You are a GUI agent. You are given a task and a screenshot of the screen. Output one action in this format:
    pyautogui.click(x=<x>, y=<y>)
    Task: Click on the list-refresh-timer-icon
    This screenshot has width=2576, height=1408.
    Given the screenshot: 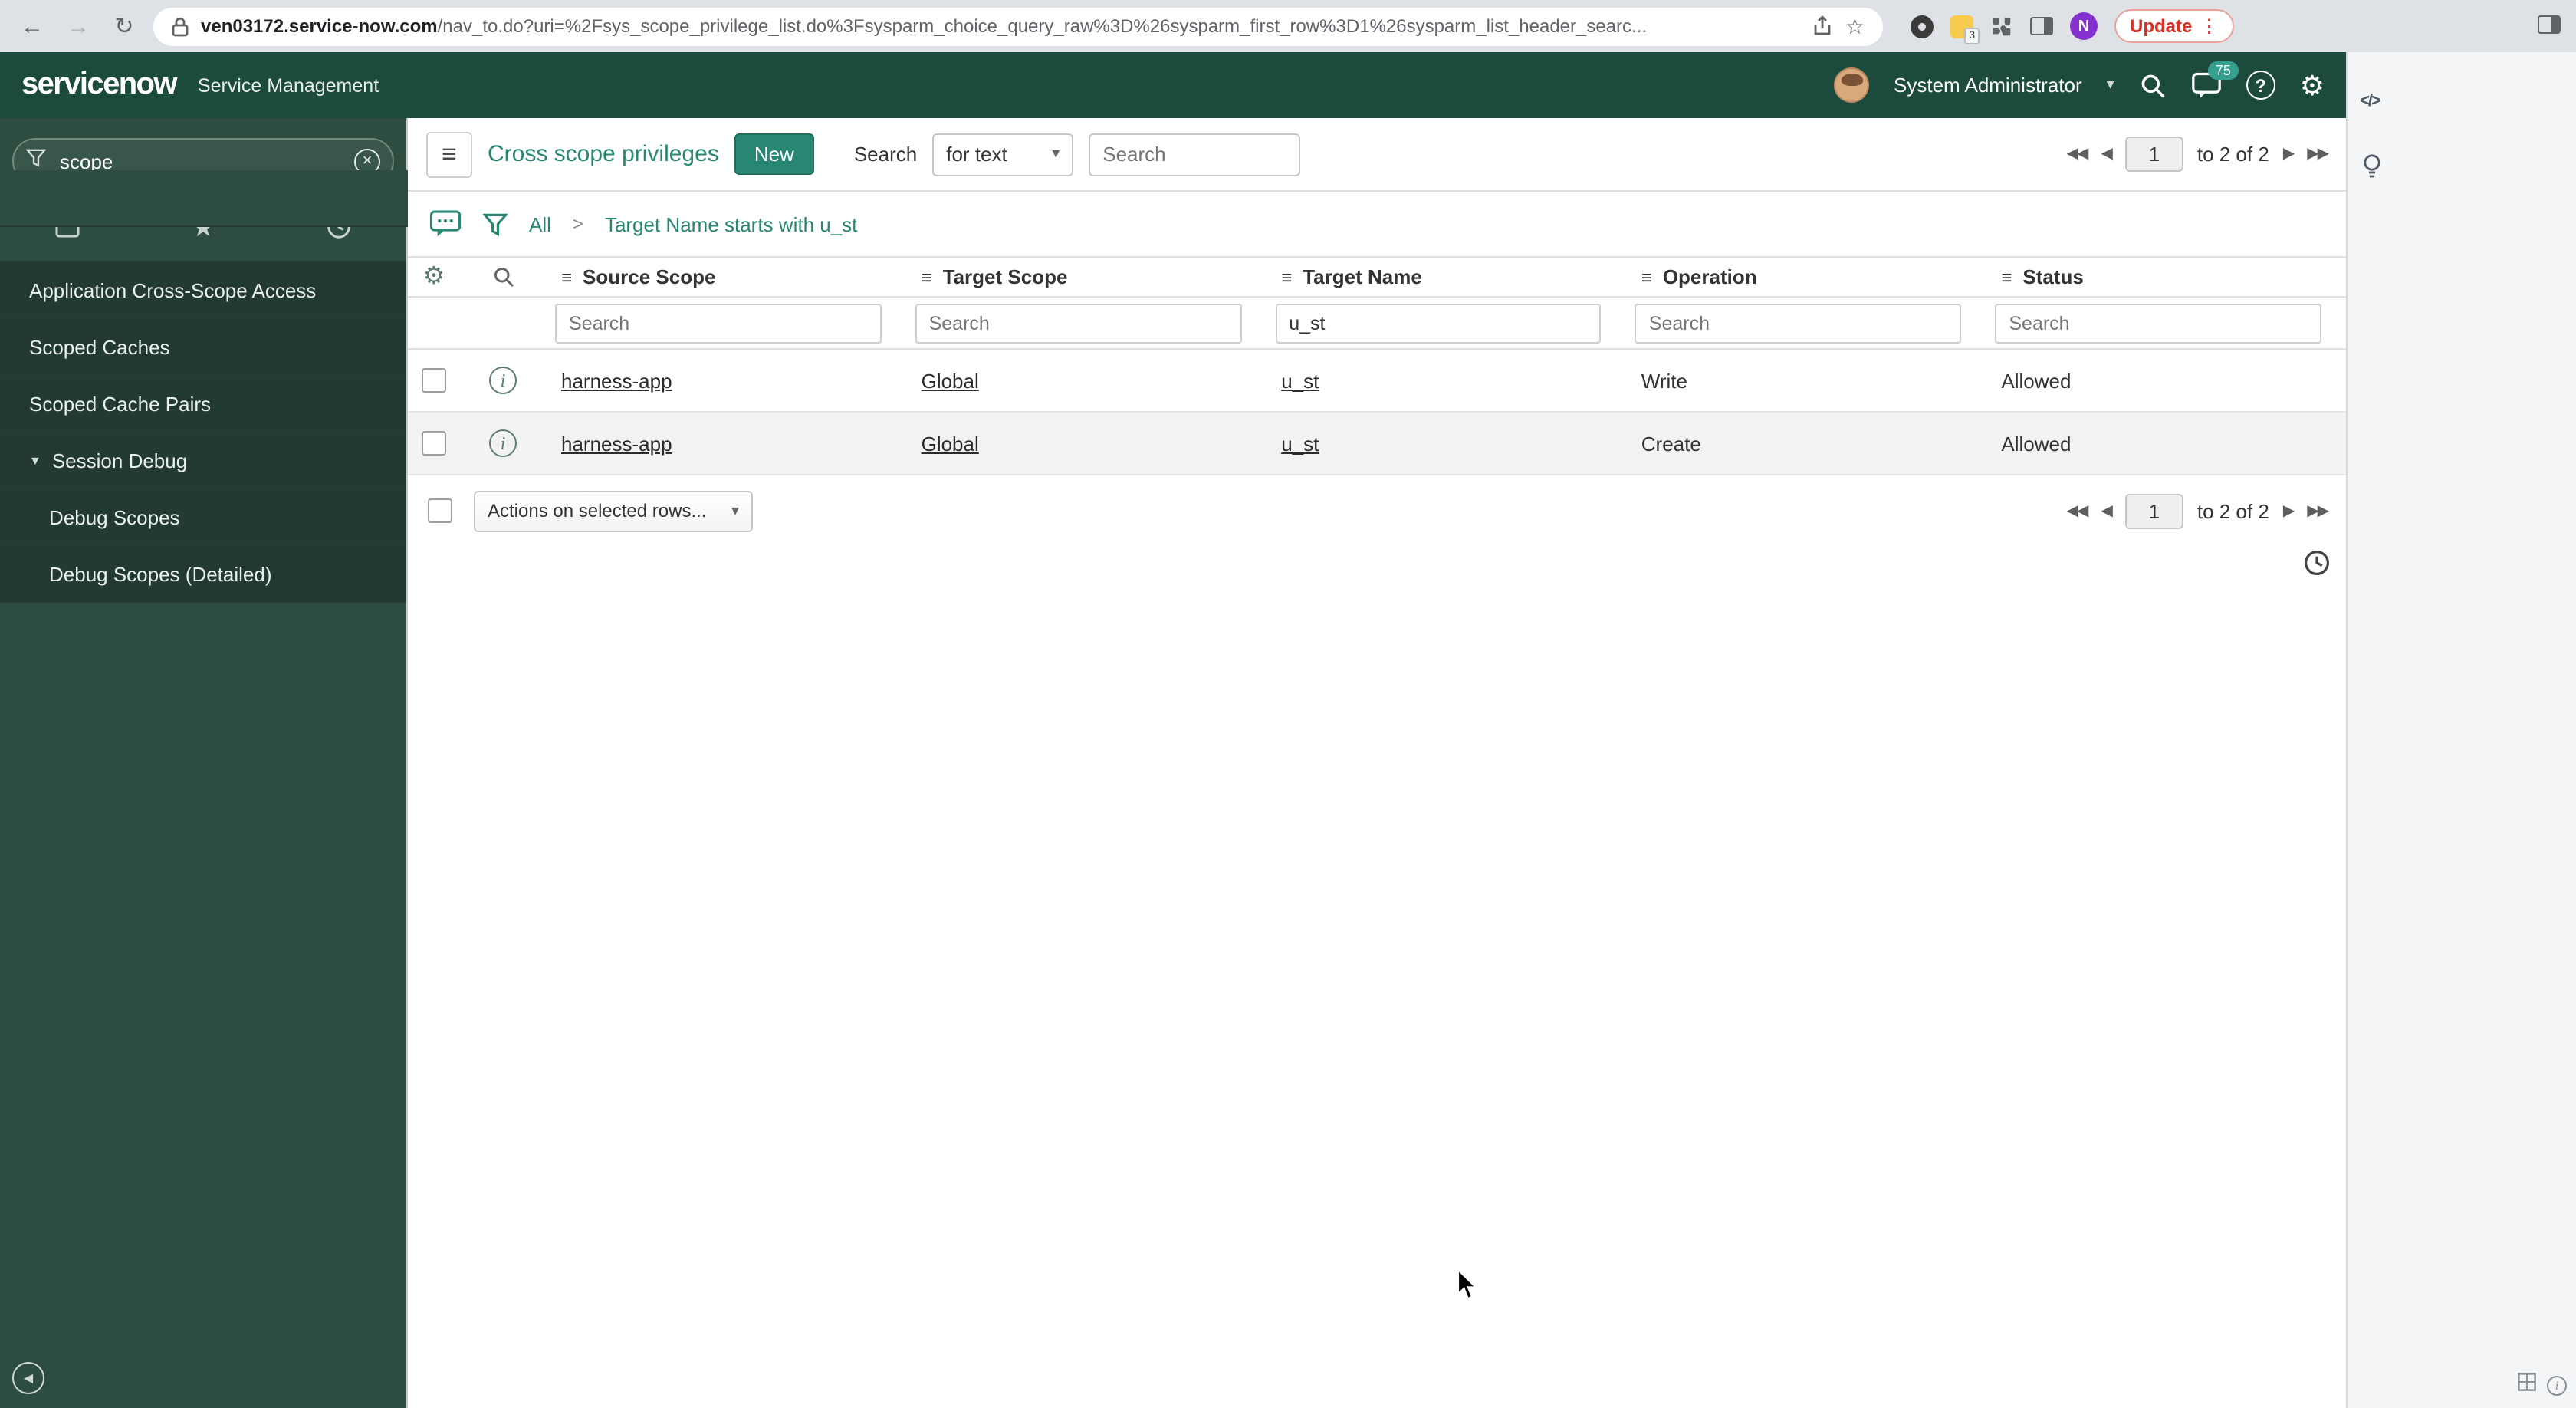 What is the action you would take?
    pyautogui.click(x=2317, y=566)
    